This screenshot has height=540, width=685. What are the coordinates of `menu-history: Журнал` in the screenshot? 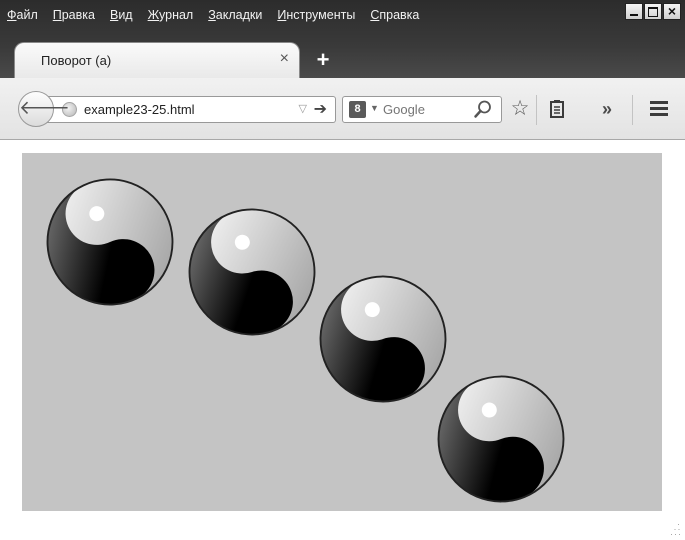 It's located at (171, 15).